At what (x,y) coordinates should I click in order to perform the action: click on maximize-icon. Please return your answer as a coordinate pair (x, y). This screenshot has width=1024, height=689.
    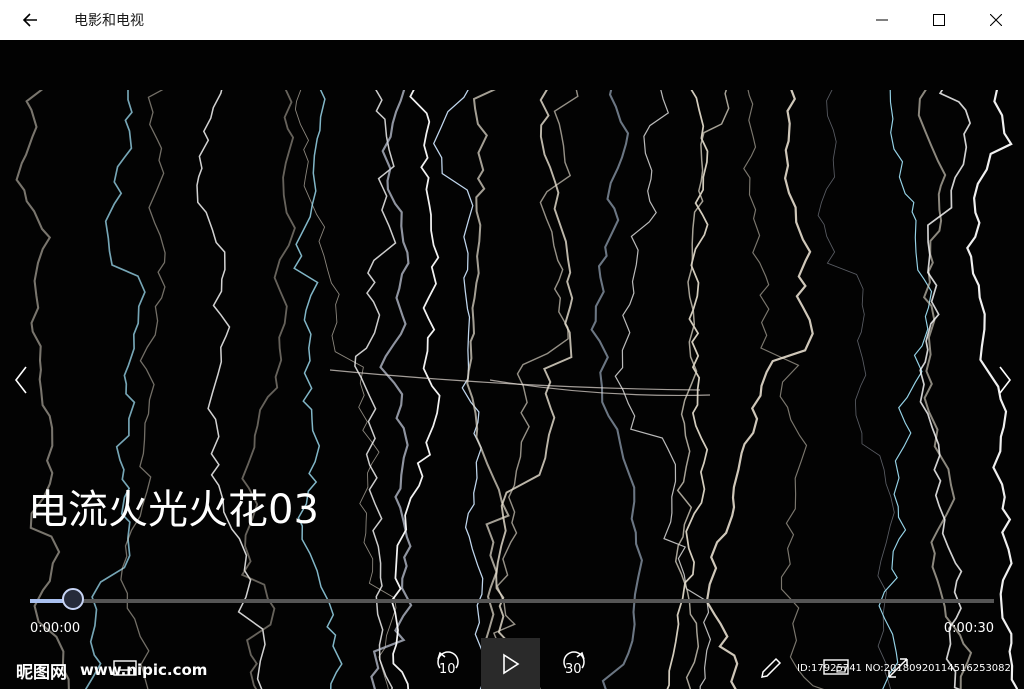
    Looking at the image, I should click on (938, 20).